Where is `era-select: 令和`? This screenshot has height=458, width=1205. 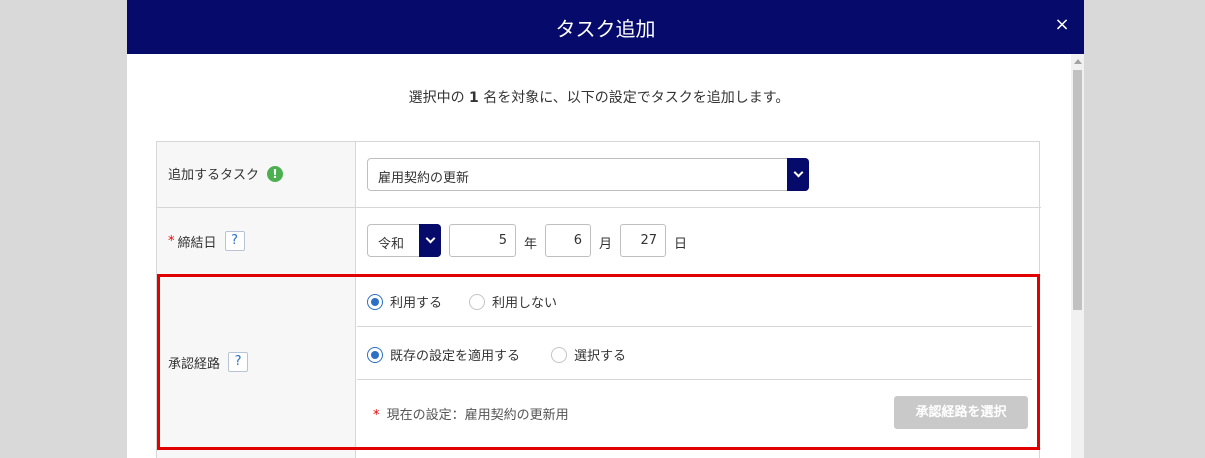
era-select: 令和 is located at coordinates (404, 240).